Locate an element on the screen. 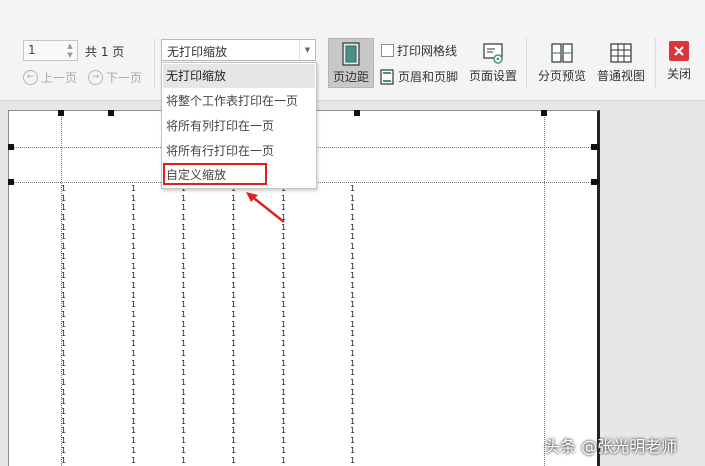 The image size is (705, 466). page-setup-label: 页面设置 is located at coordinates (492, 76).